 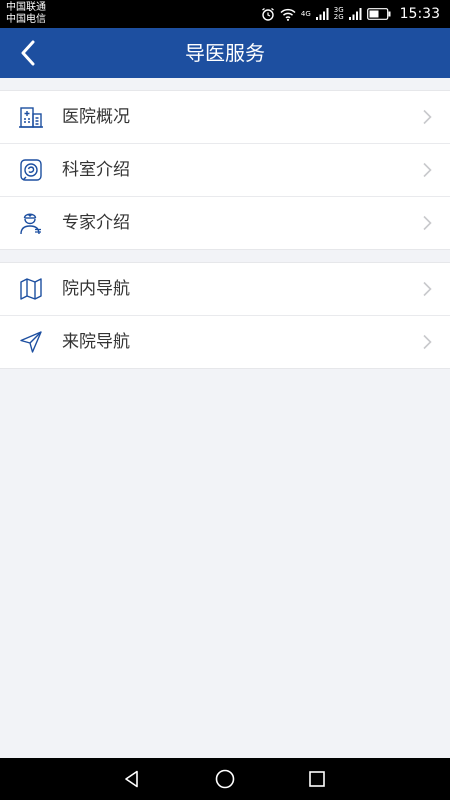 I want to click on menu-item-label: 来院导航, so click(x=96, y=342).